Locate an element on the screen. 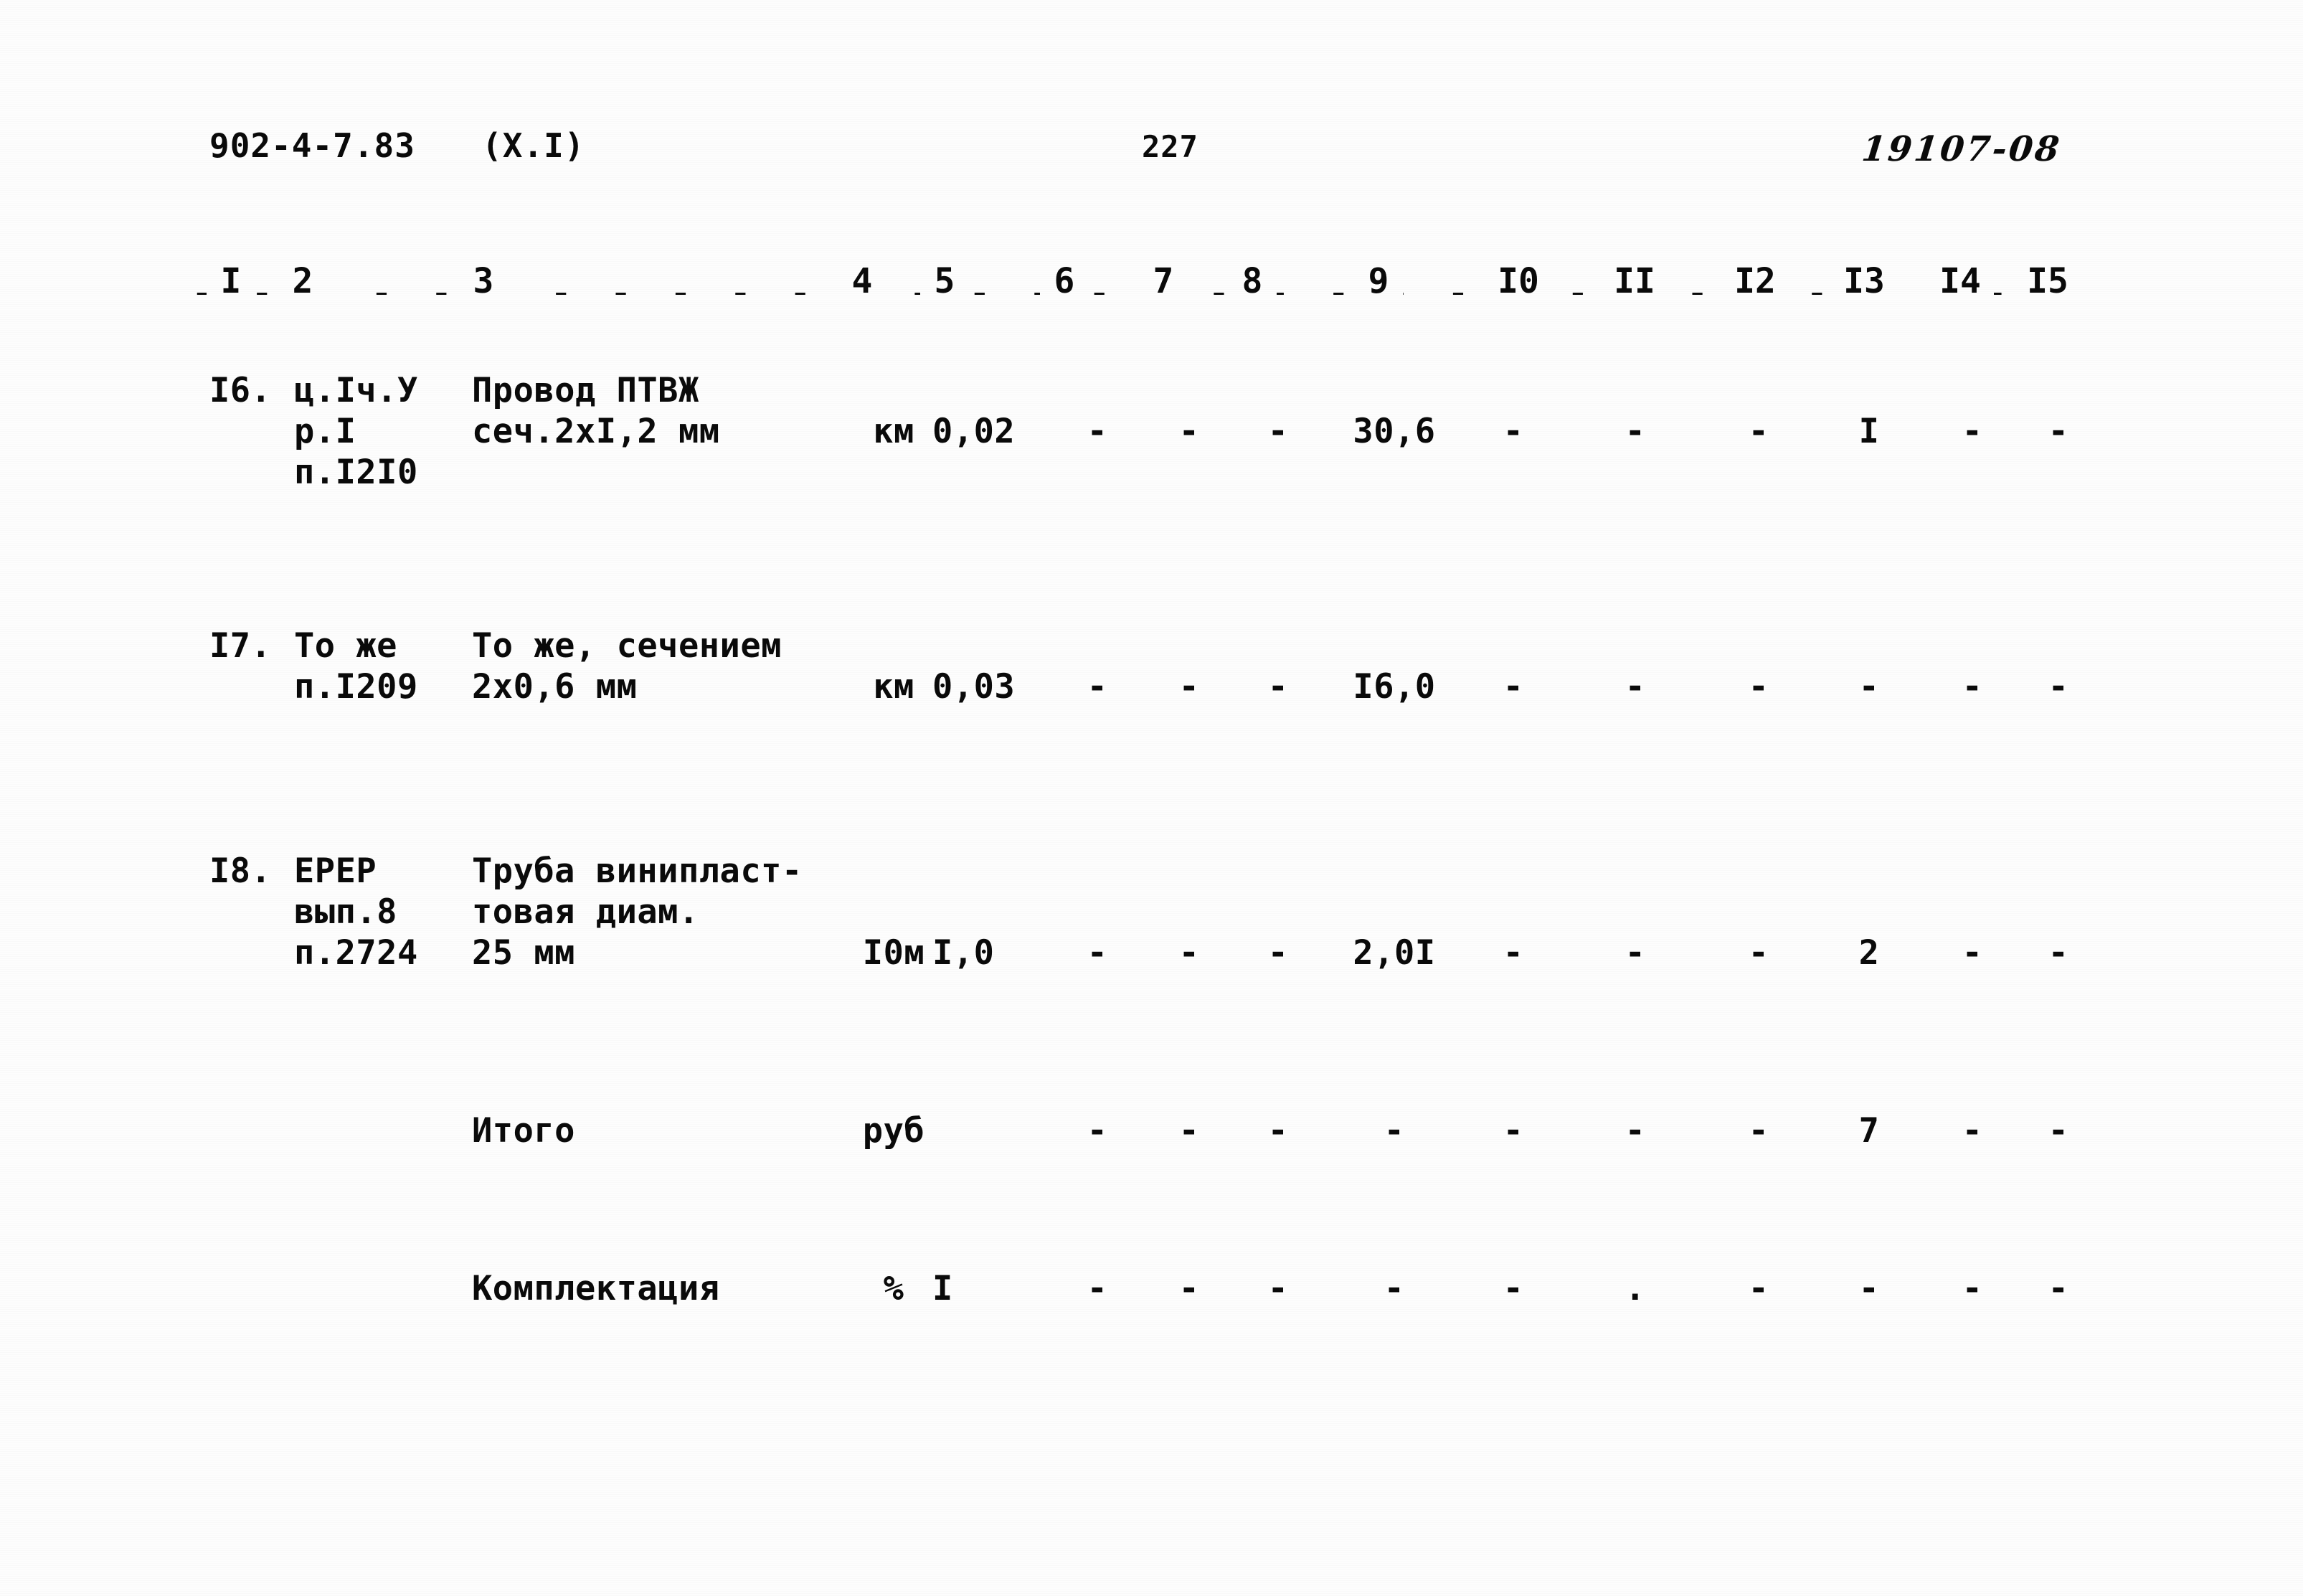  completion-value-5: I is located at coordinates (942, 1288).